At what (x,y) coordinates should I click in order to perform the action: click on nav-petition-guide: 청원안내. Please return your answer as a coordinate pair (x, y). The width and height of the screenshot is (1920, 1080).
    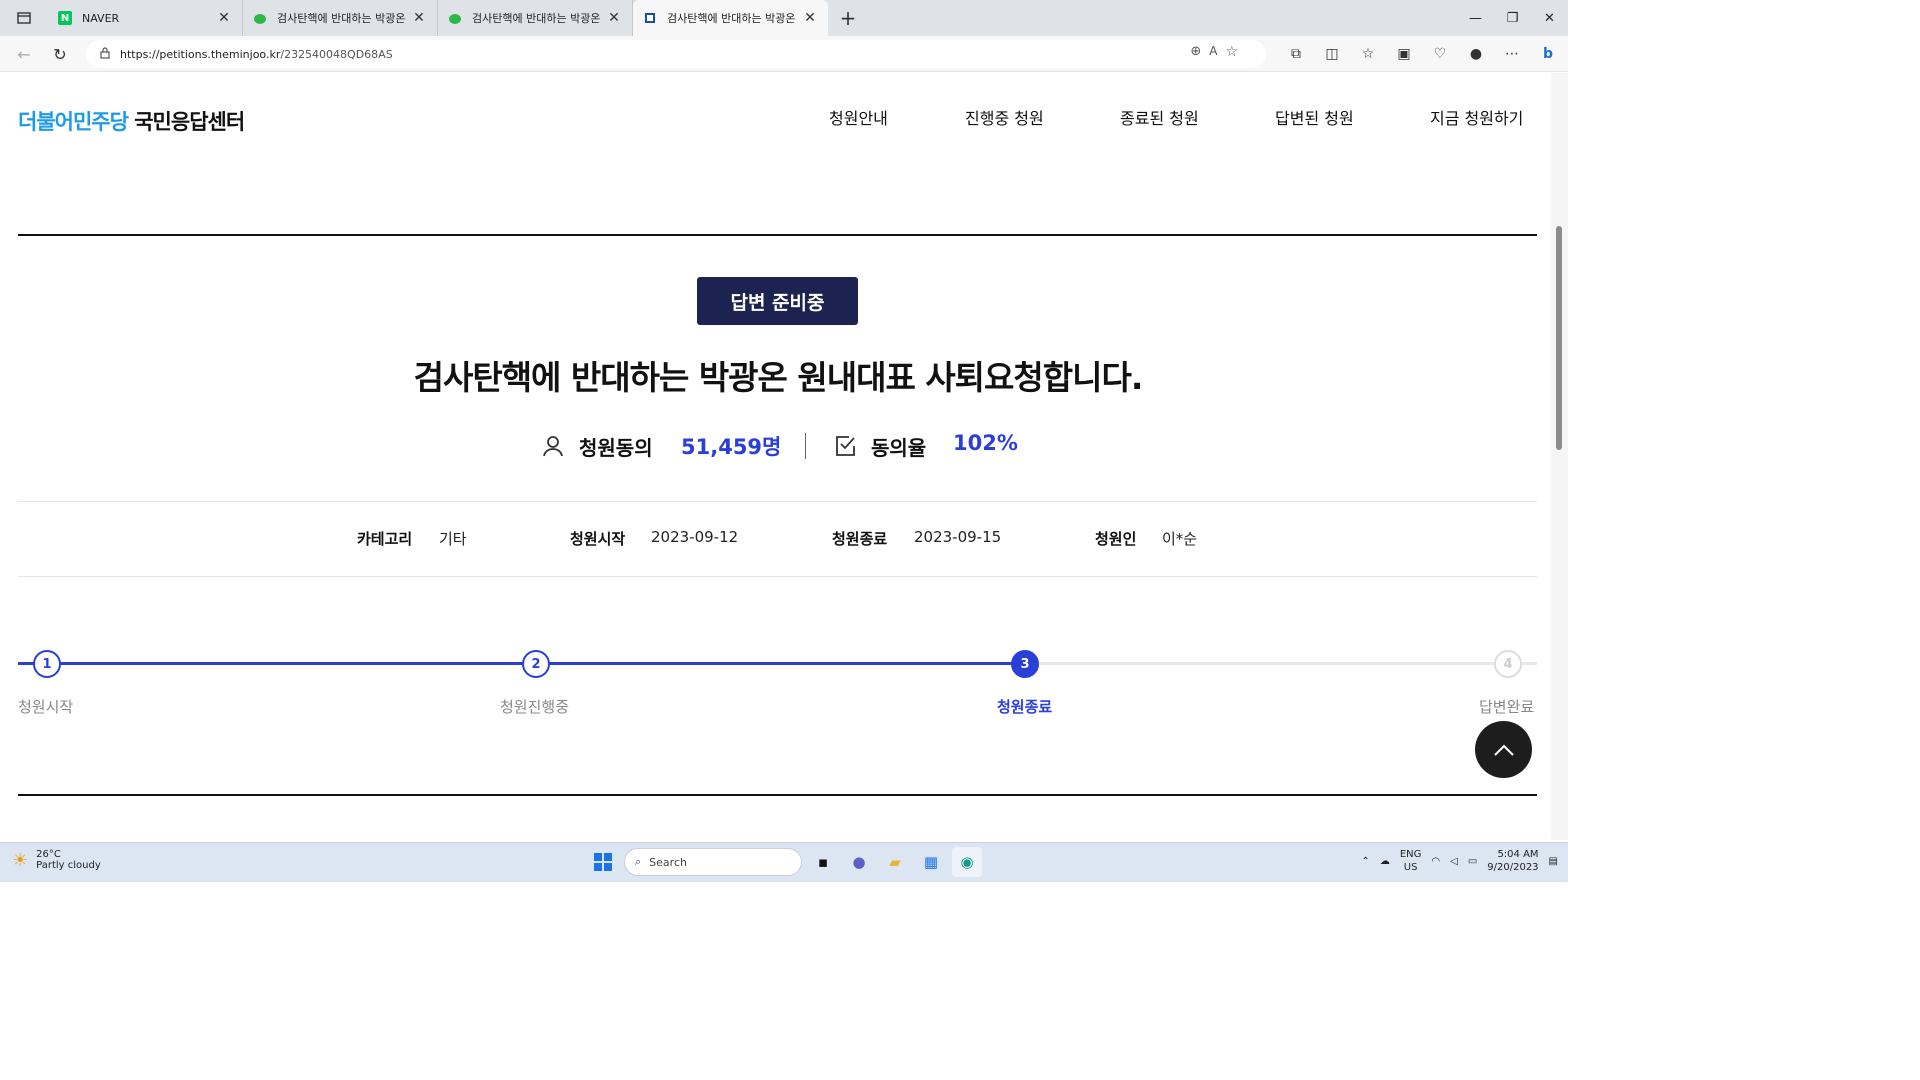
    Looking at the image, I should click on (858, 117).